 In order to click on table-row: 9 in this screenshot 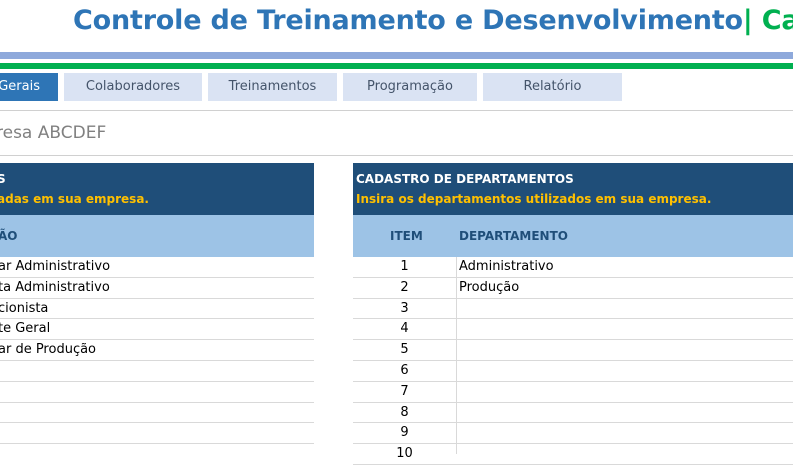, I will do `click(573, 434)`.